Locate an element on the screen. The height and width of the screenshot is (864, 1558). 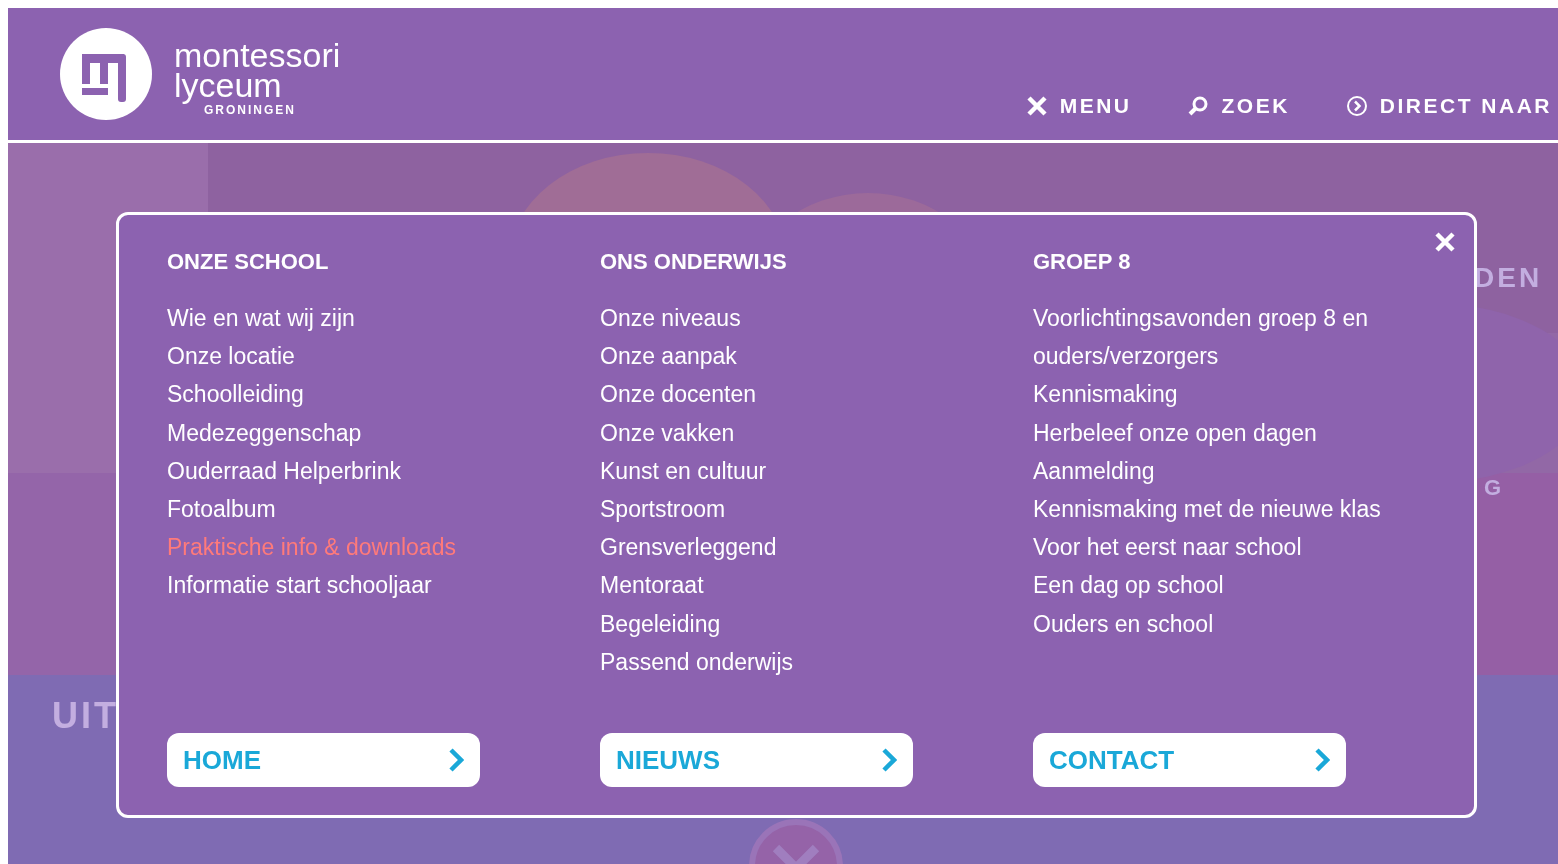
page-link: Onze locatie is located at coordinates (231, 356).